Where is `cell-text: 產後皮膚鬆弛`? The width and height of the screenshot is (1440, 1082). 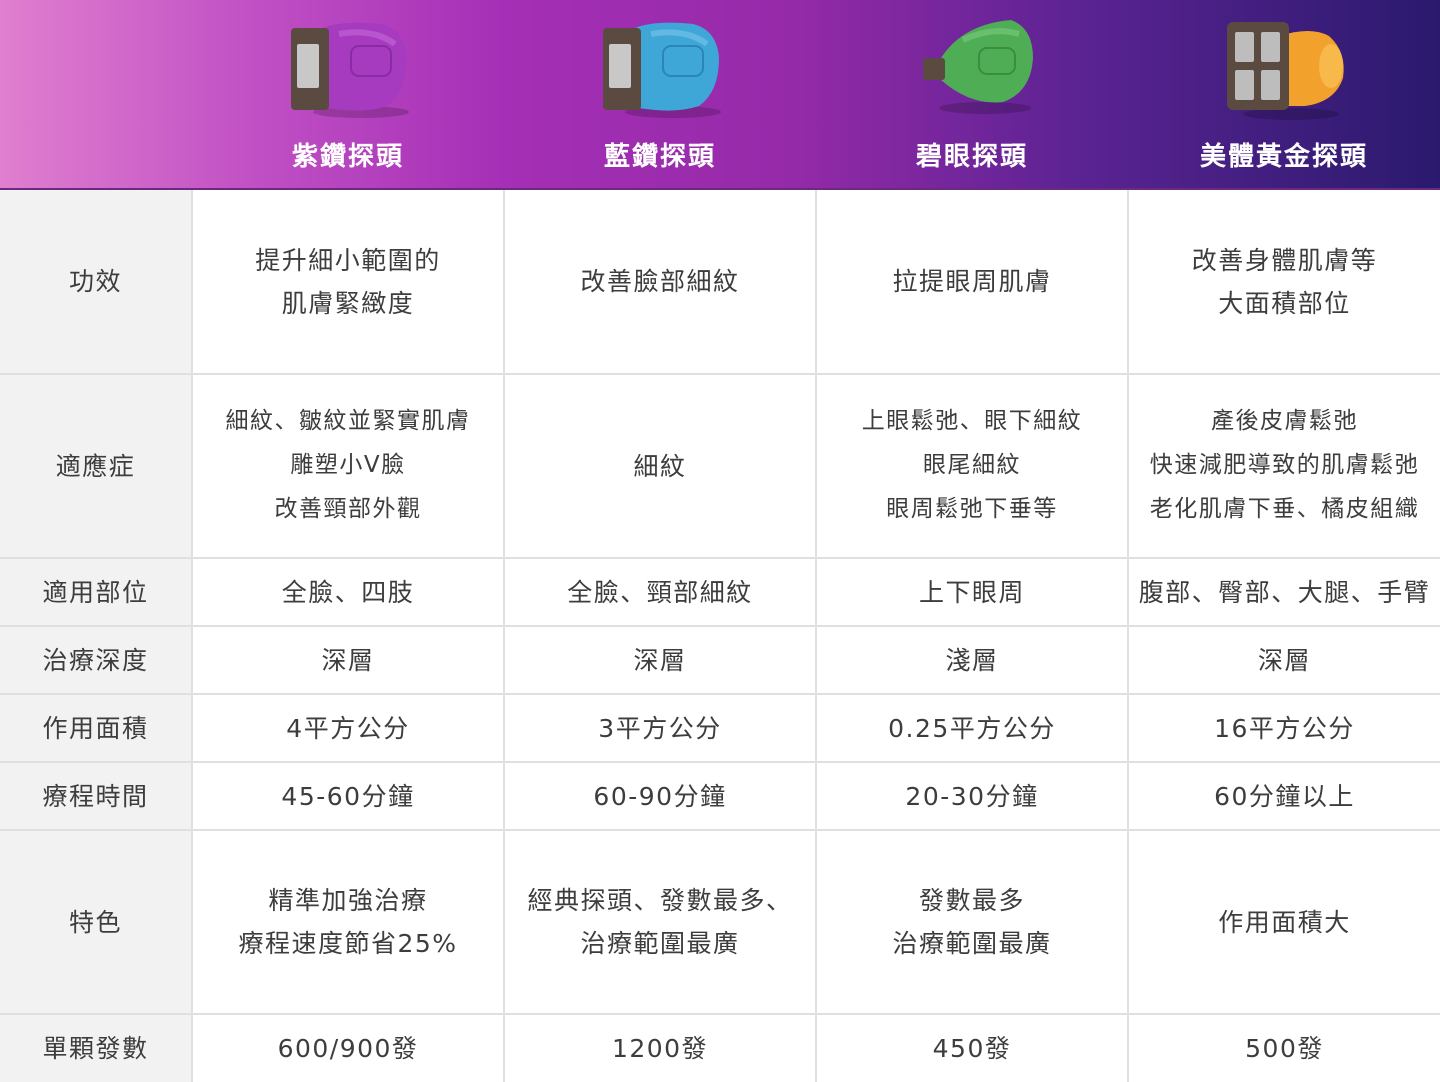
cell-text: 產後皮膚鬆弛 is located at coordinates (1284, 421).